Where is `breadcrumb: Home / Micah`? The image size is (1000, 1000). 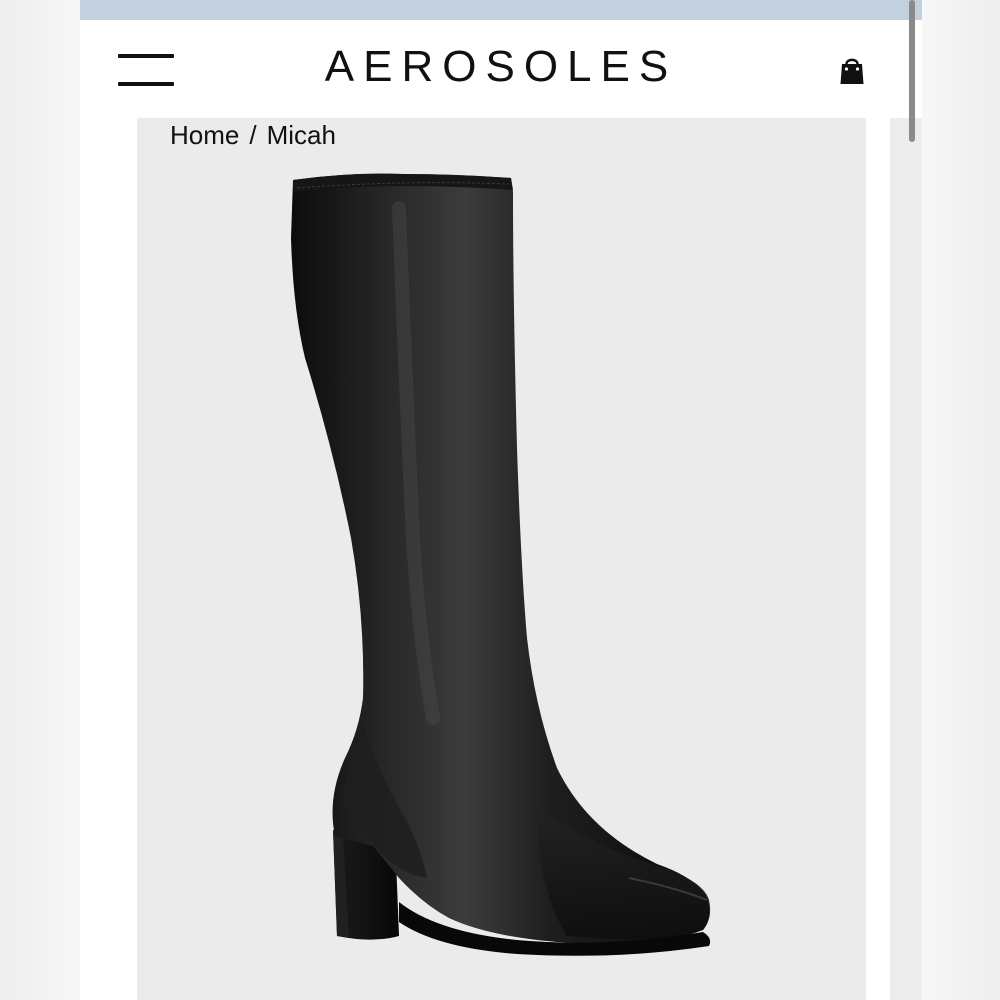
breadcrumb: Home / Micah is located at coordinates (253, 135).